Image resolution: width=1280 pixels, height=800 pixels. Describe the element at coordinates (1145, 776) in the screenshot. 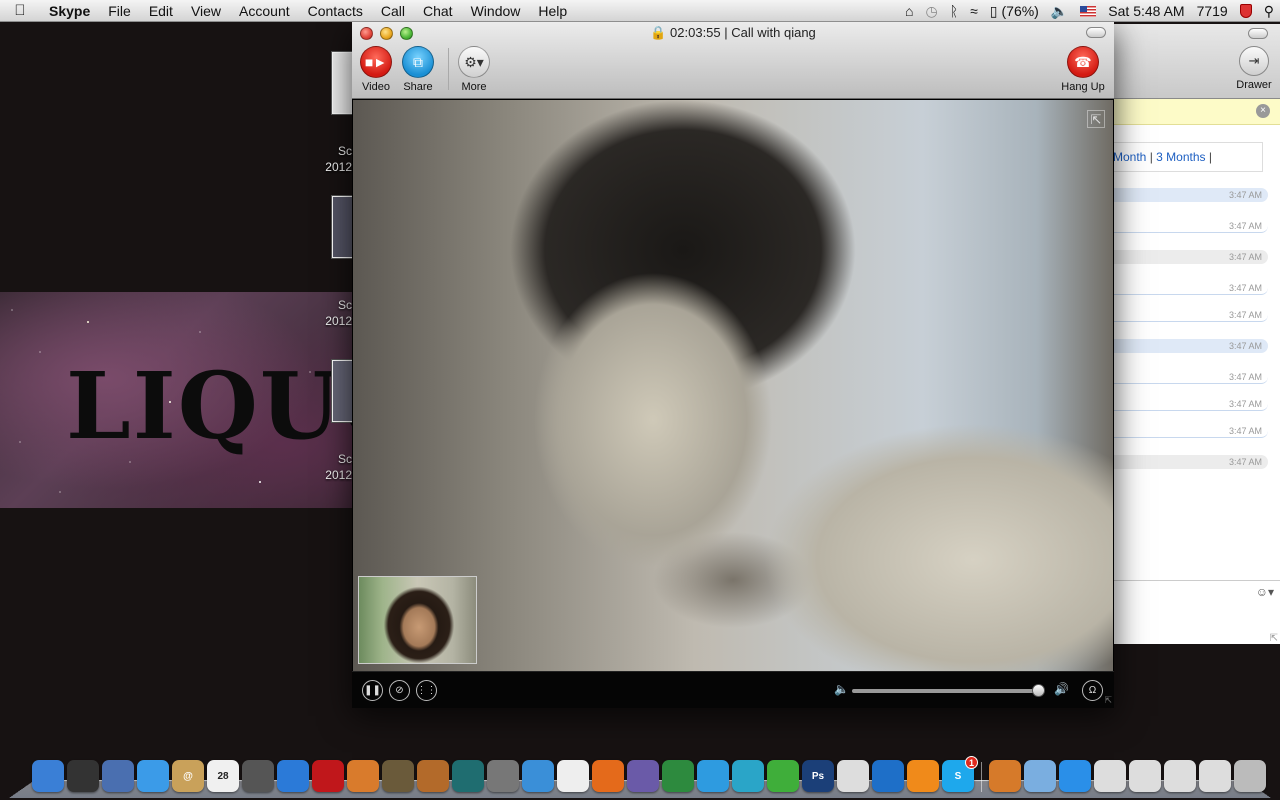

I see `stack-2-icon` at that location.